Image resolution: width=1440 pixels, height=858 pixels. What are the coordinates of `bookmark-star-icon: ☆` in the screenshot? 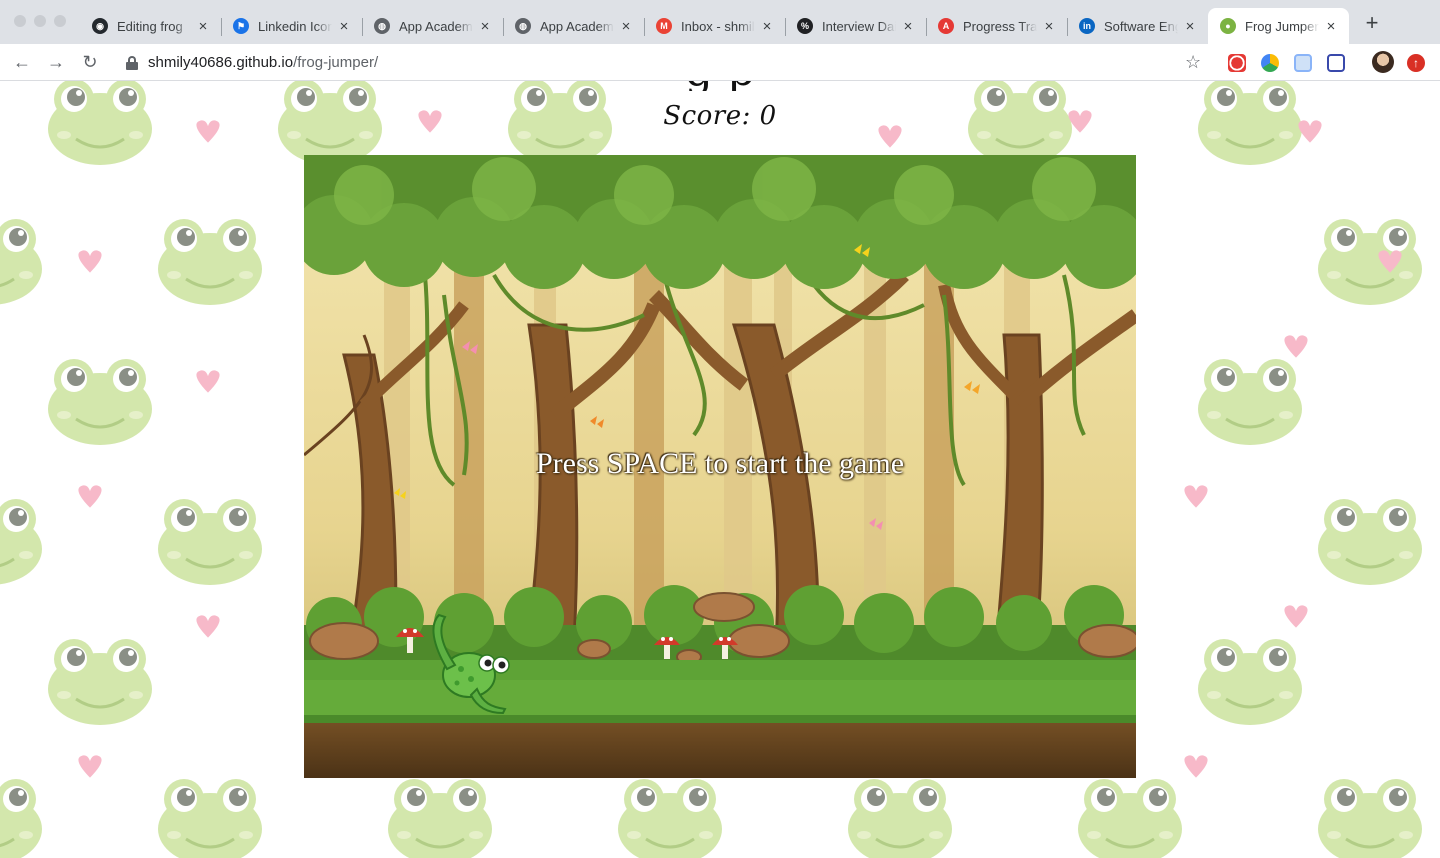 It's located at (1193, 62).